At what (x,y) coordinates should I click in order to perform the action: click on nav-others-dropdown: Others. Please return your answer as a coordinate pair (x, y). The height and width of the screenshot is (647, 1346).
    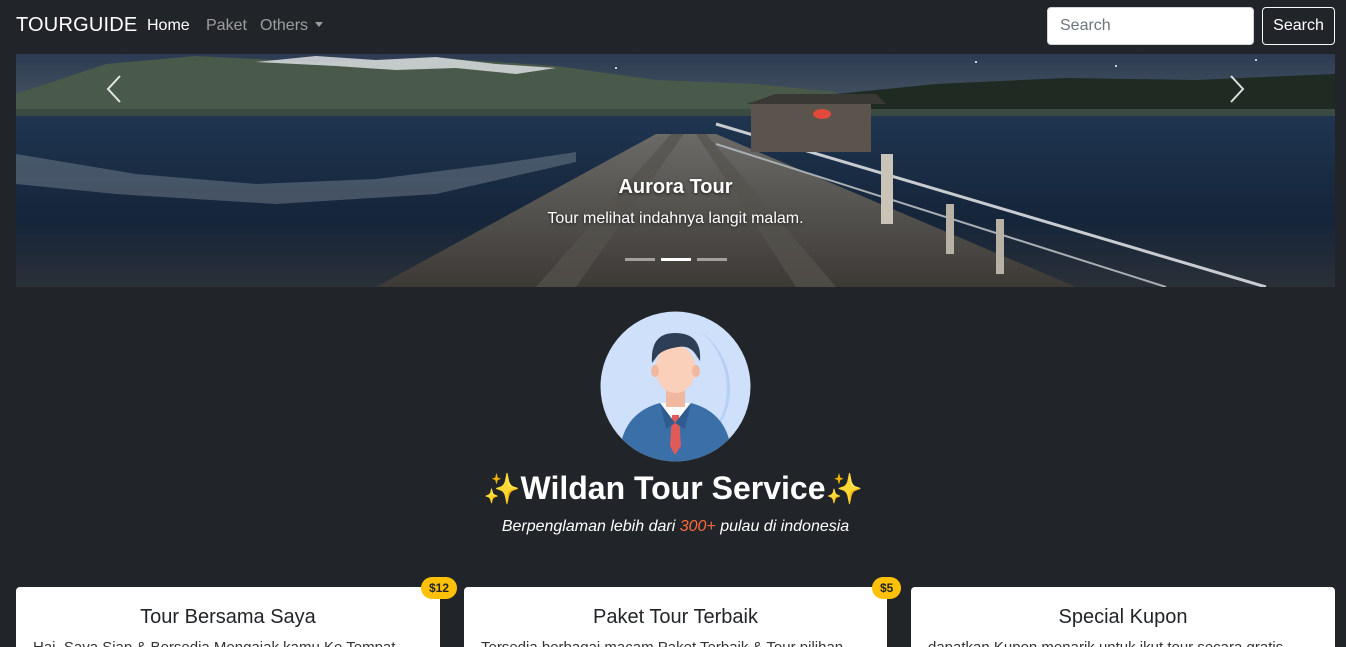
    Looking at the image, I should click on (292, 26).